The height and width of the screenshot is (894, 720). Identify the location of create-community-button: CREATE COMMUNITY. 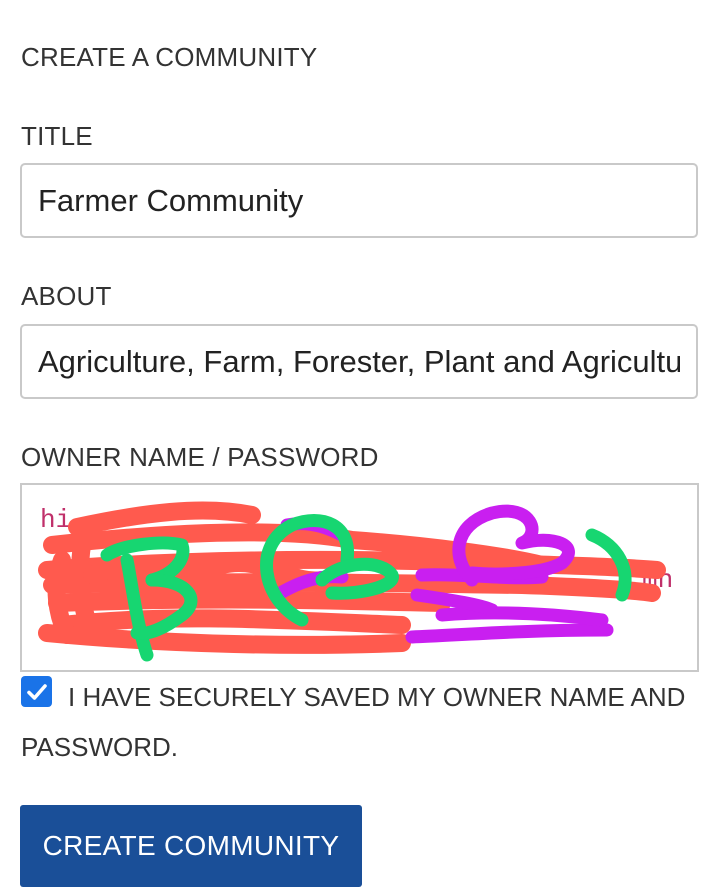
(191, 846).